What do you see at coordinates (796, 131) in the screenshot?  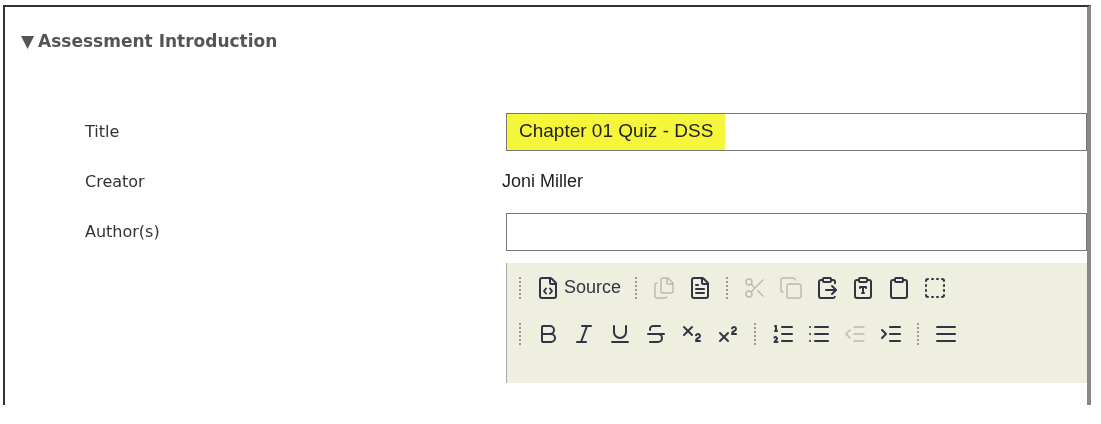 I see `text-field: Chapter 01 Quiz - DSS` at bounding box center [796, 131].